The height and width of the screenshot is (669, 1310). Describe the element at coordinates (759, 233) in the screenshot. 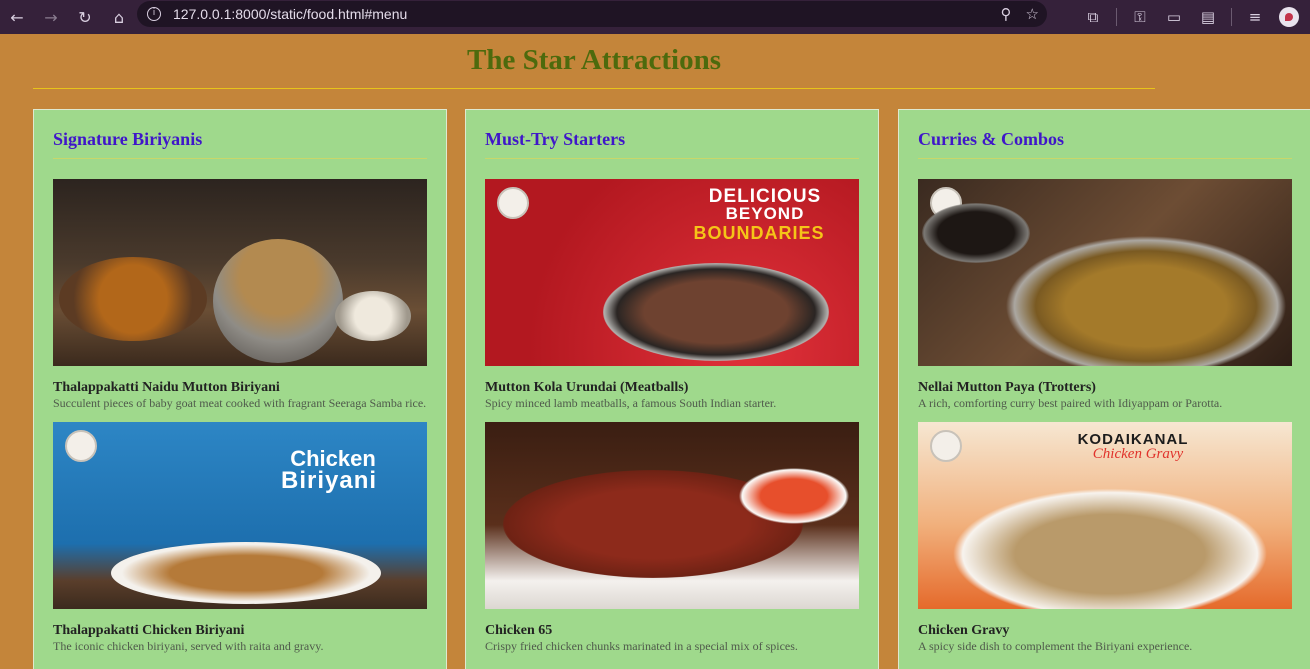

I see `image-caption: BOUNDARIES` at that location.